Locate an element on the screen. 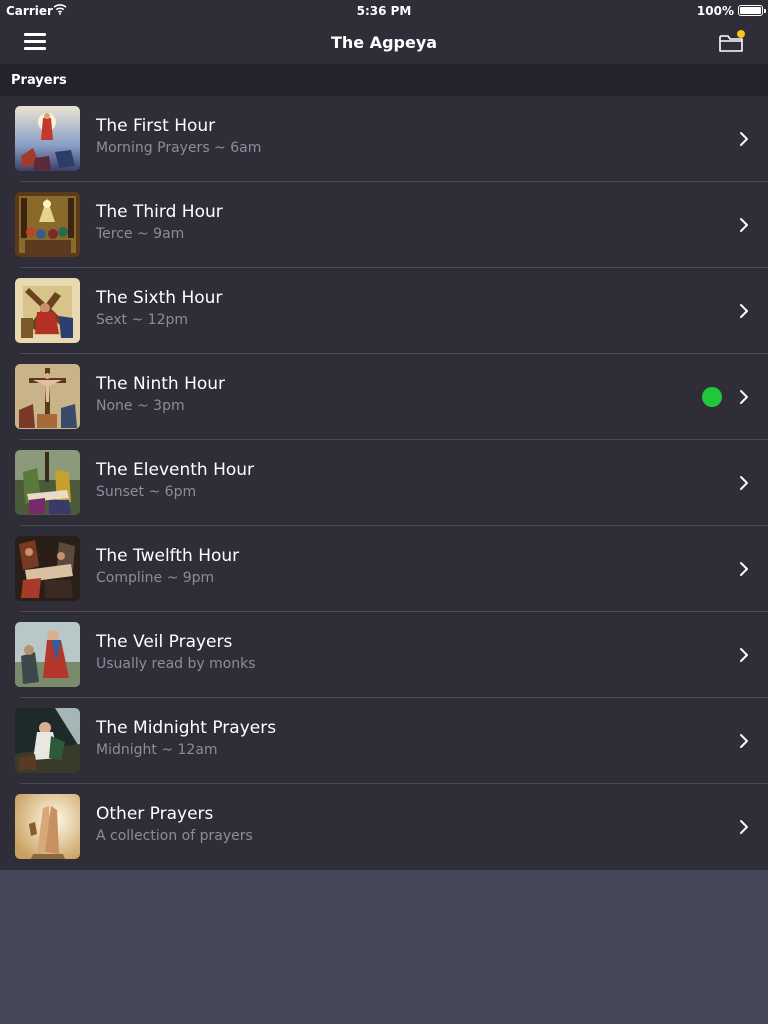 This screenshot has height=1024, width=768. prayer-row-other-prayers: Other Prayers A collection of prayers is located at coordinates (384, 827).